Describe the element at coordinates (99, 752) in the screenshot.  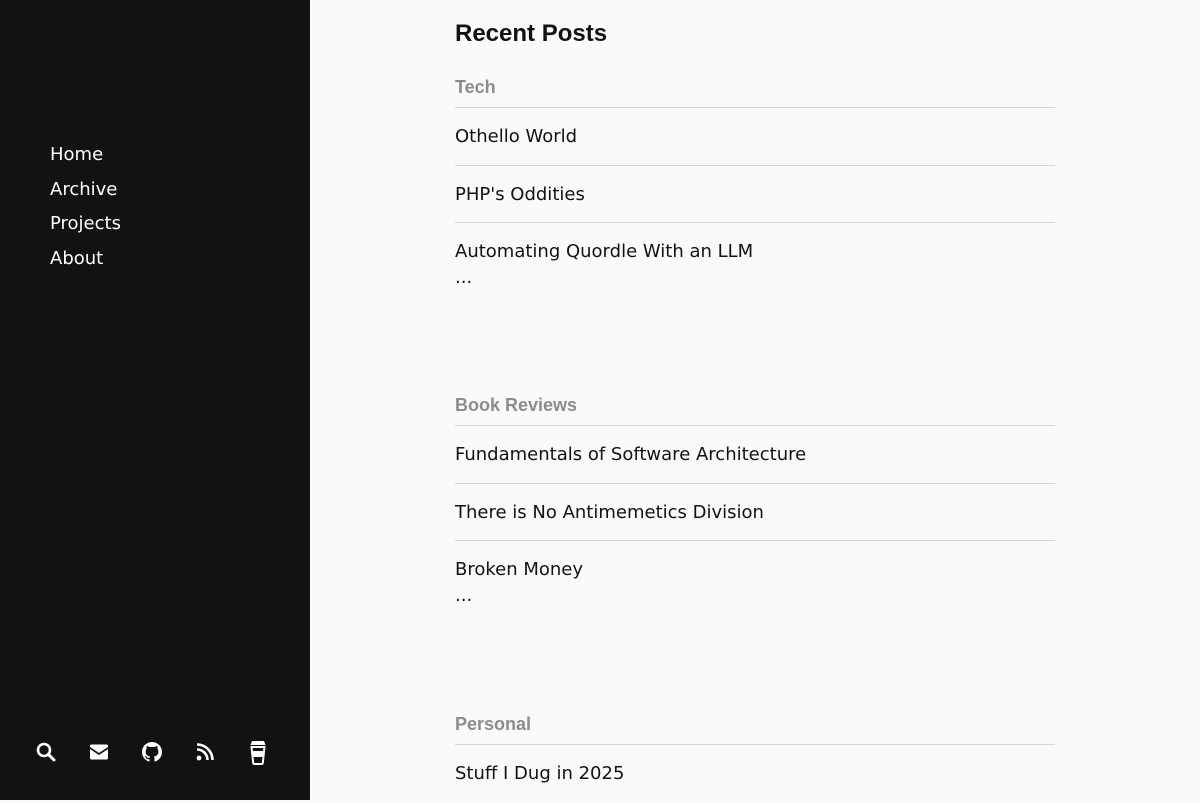
I see `mail-icon` at that location.